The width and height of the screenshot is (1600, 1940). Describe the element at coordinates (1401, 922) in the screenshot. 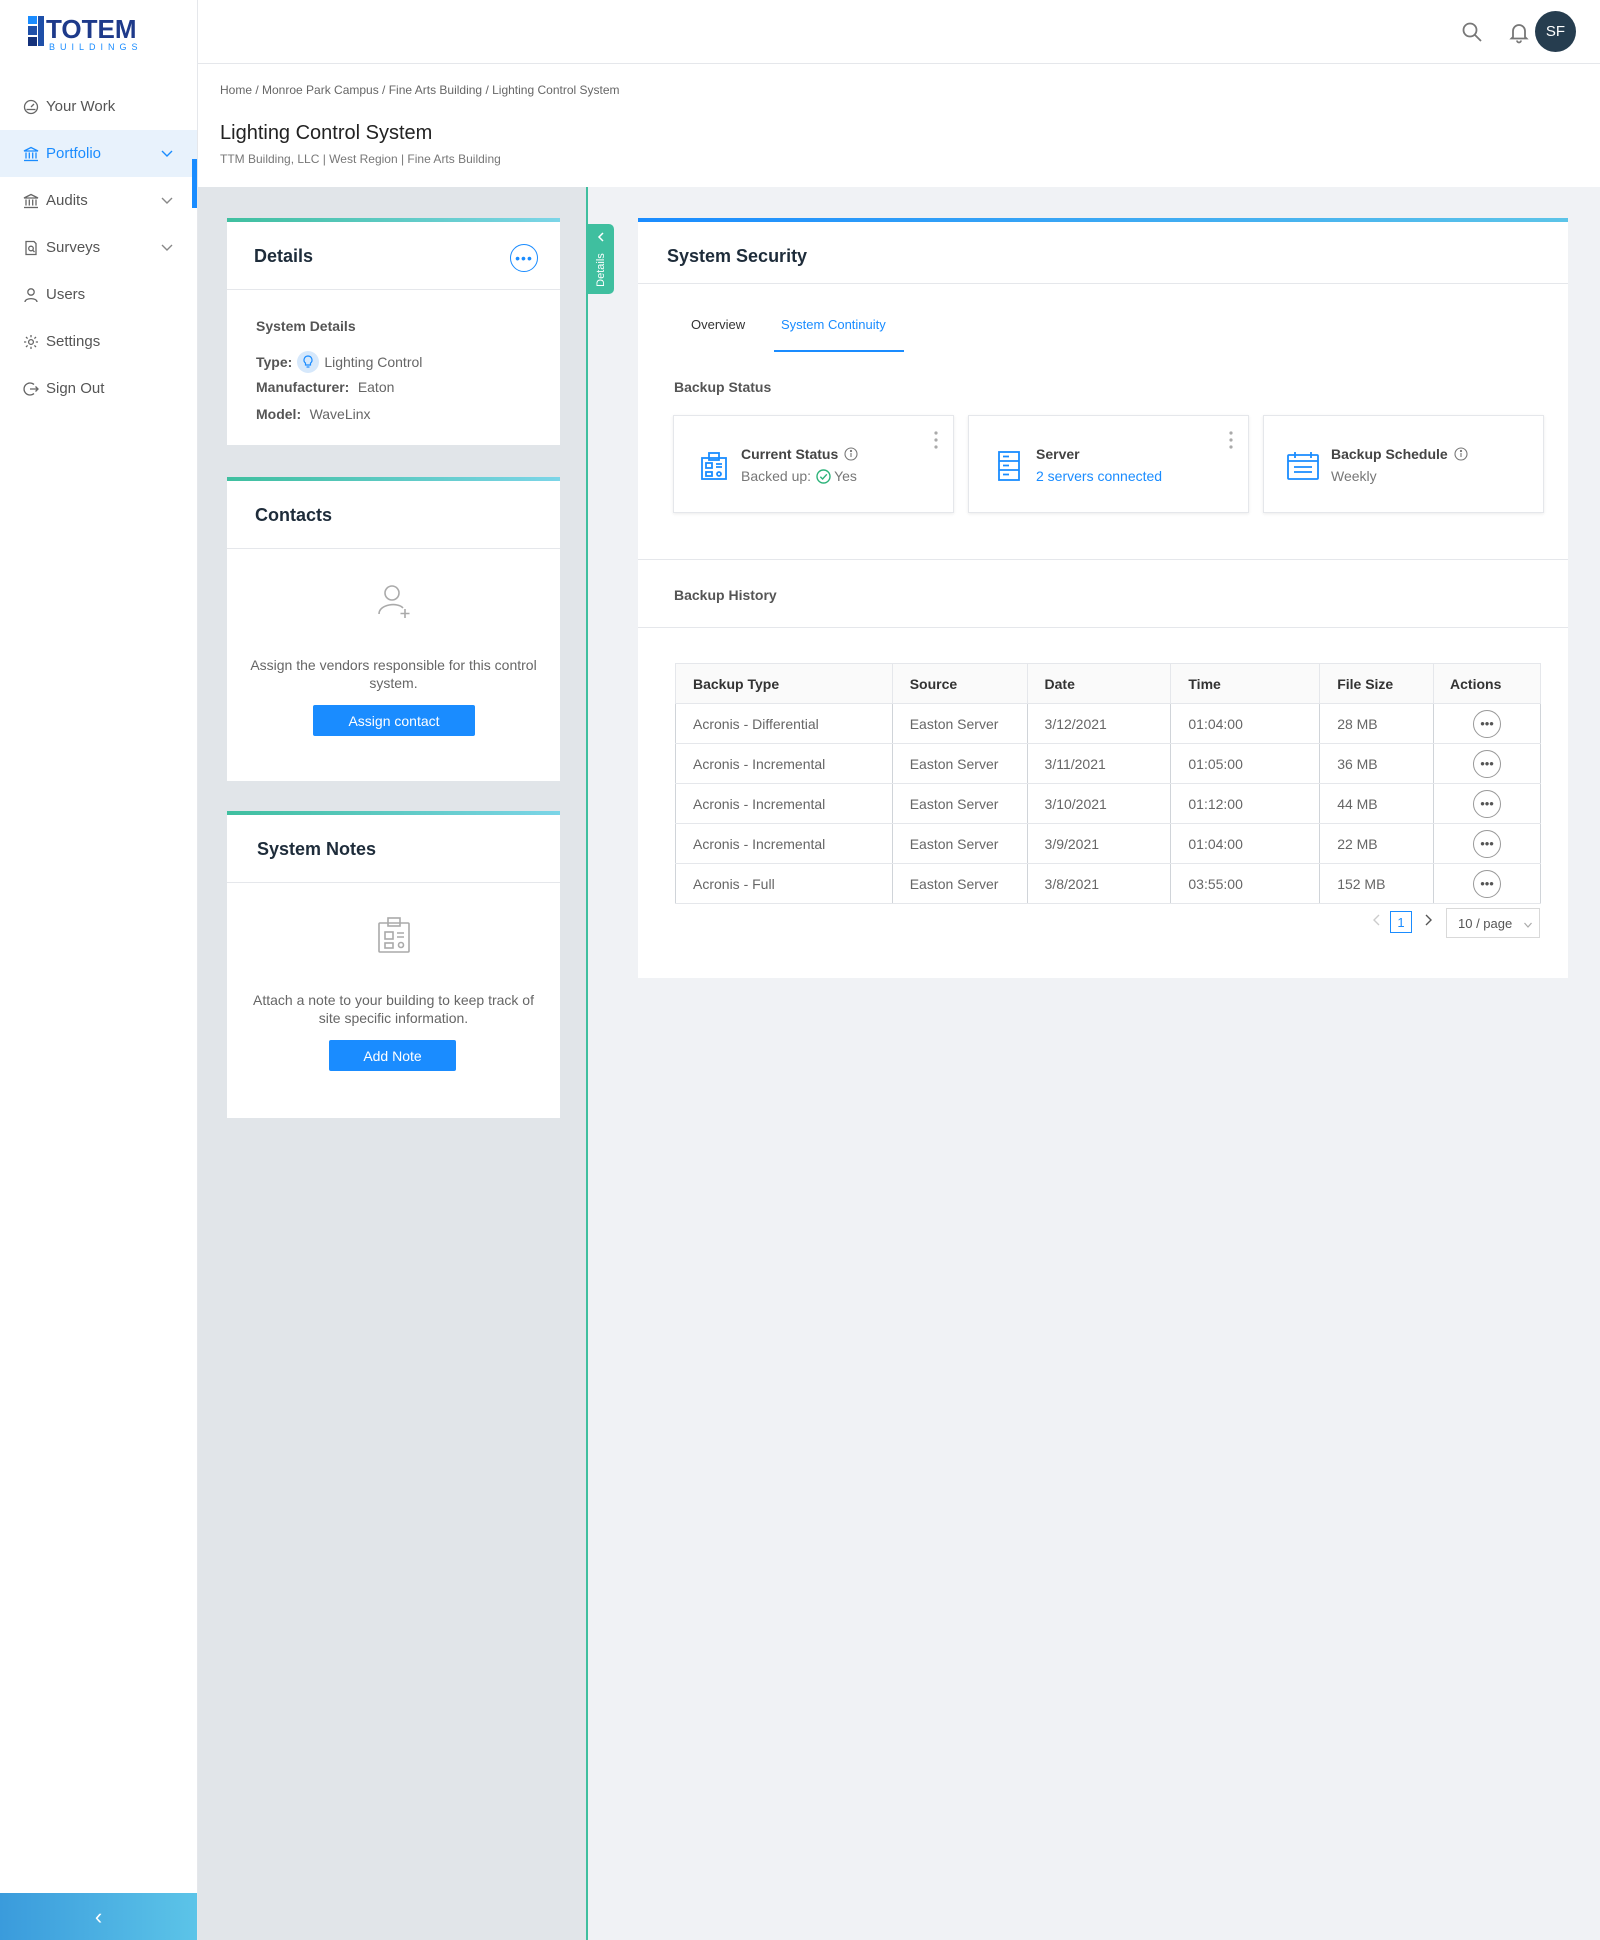

I see `pagination-page-1: 1` at that location.